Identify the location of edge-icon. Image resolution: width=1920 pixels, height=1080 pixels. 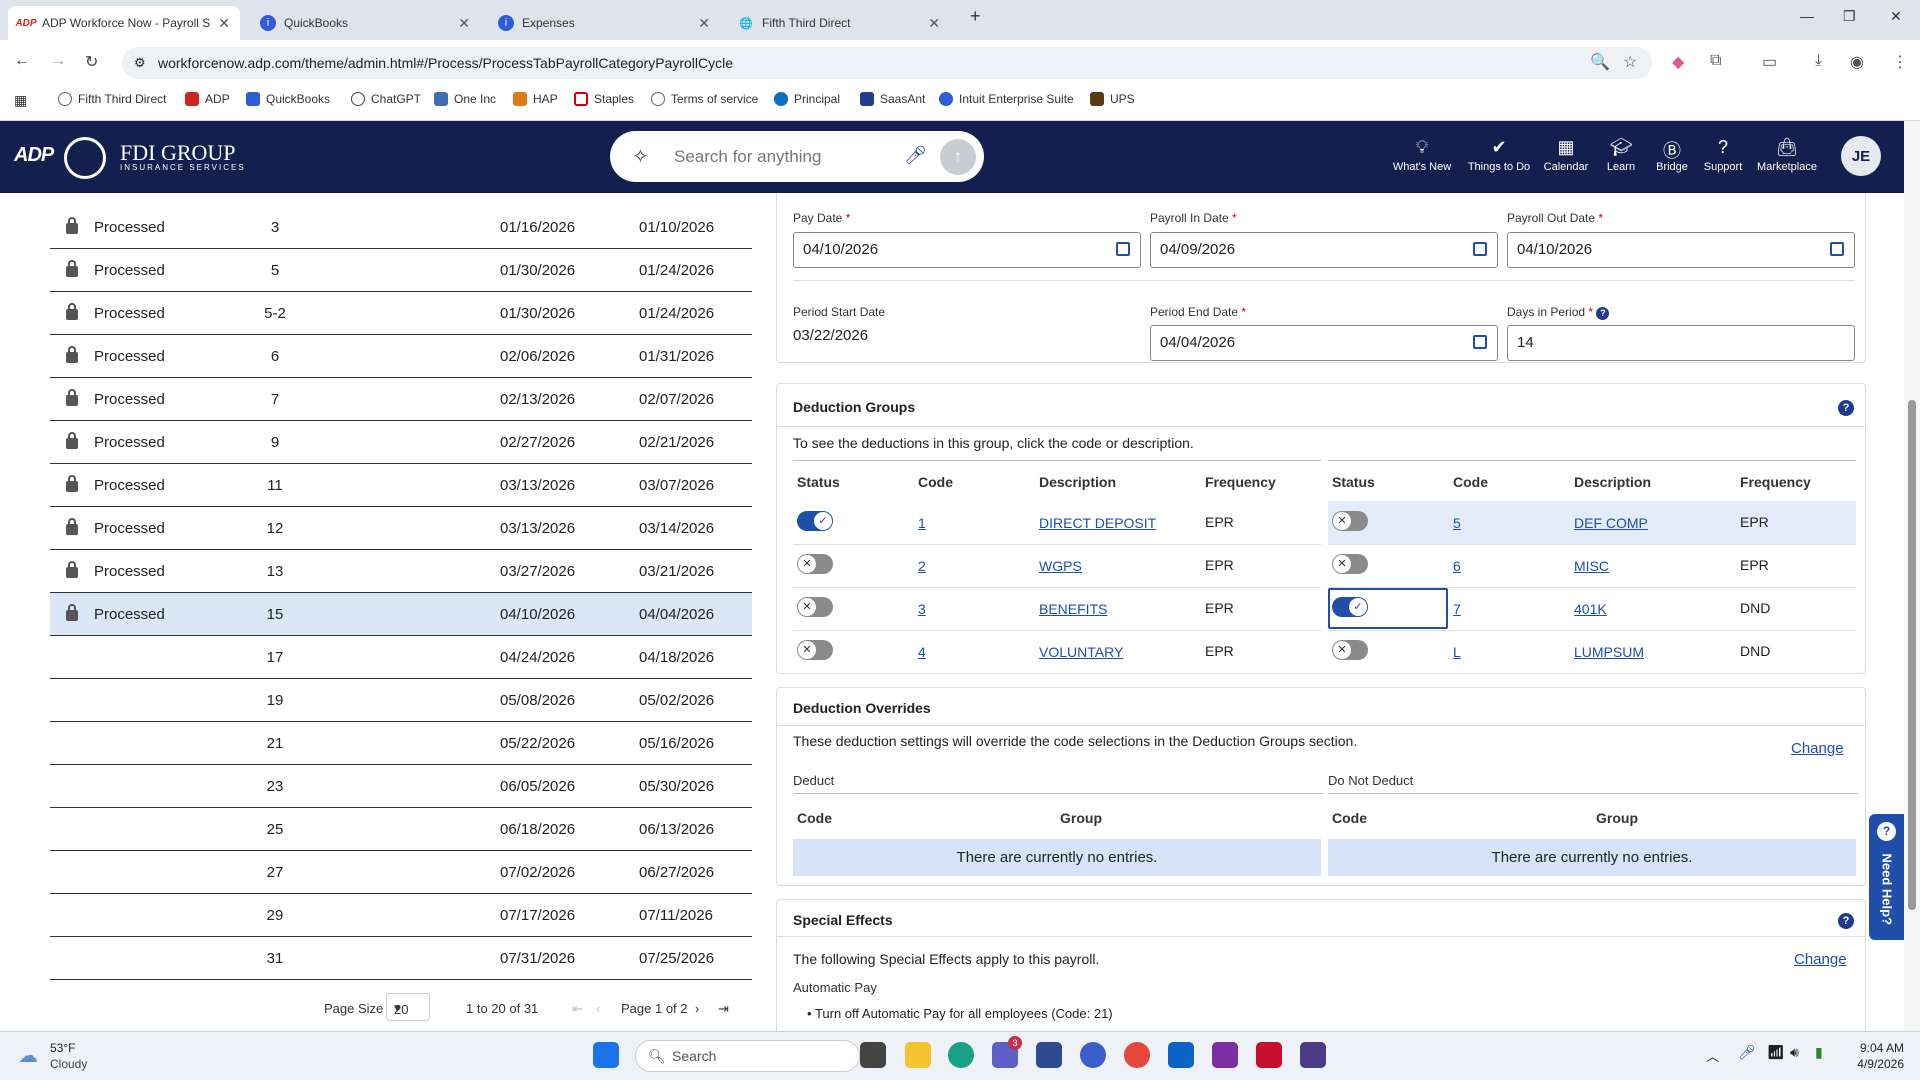
(961, 1055).